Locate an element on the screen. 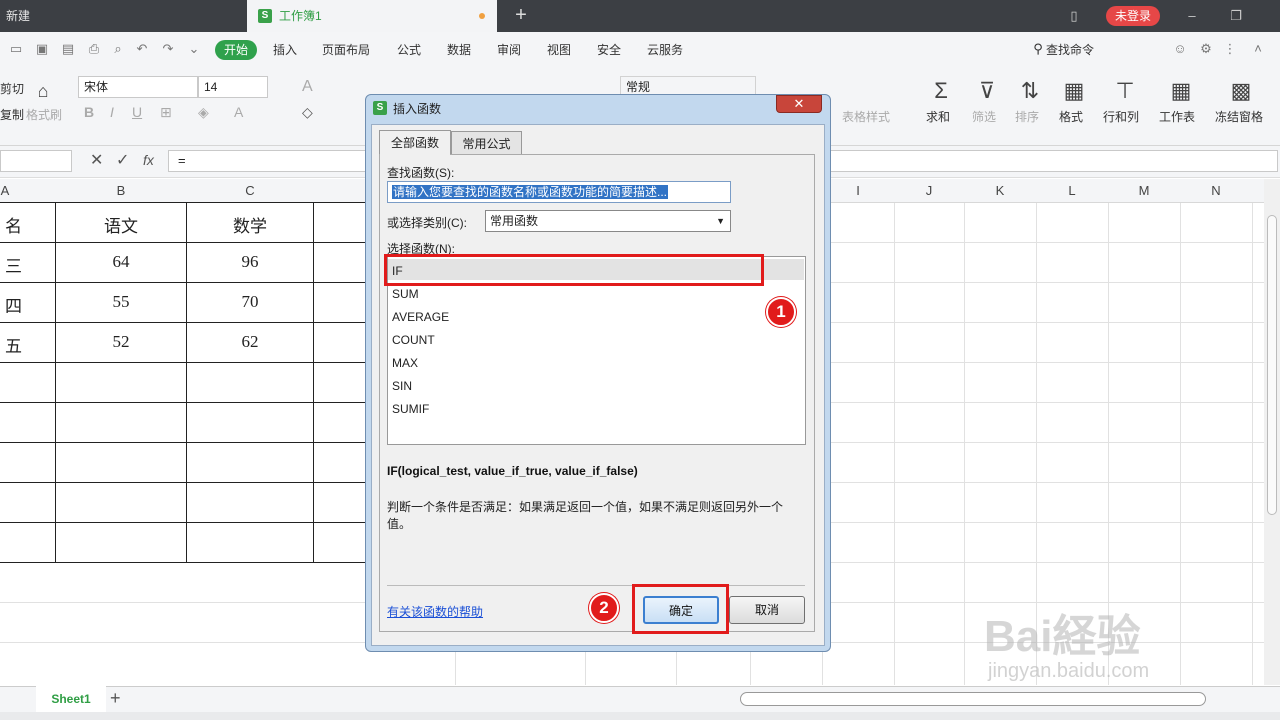 The image size is (1280, 720). dialog-close-button: ✕ is located at coordinates (799, 104).